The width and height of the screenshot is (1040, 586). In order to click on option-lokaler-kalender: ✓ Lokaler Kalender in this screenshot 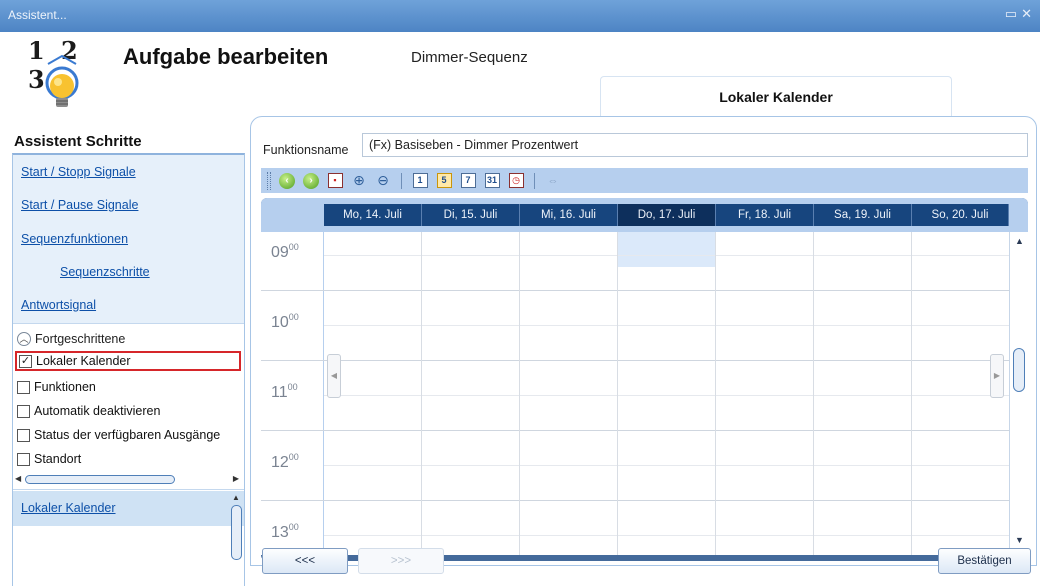, I will do `click(128, 361)`.